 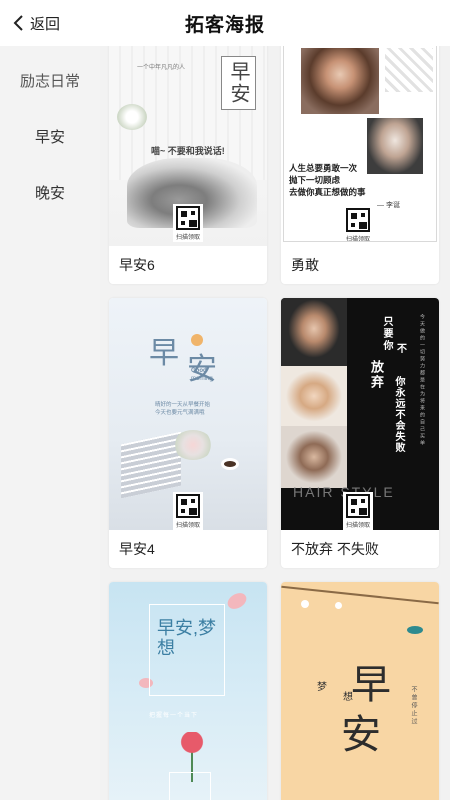 What do you see at coordinates (183, 405) in the screenshot?
I see `blurb-line: 晴好的一天从早餐开始` at bounding box center [183, 405].